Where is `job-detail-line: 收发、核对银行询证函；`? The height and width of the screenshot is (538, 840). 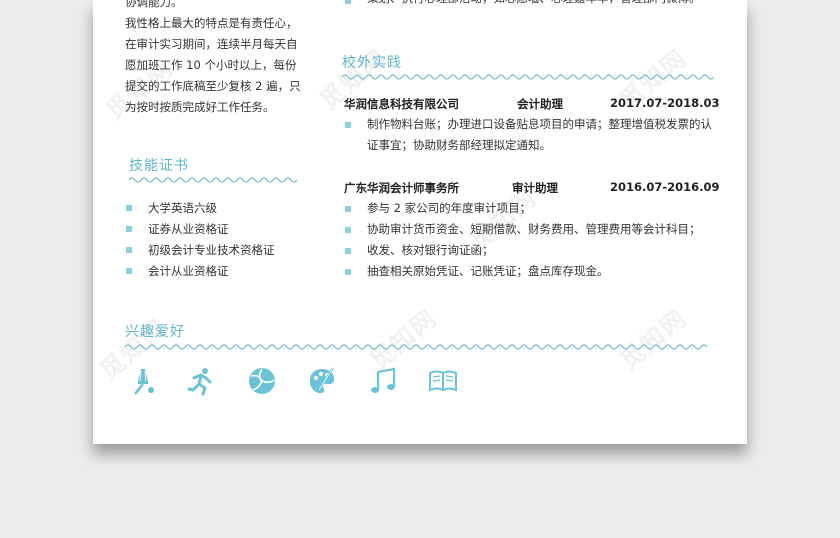
job-detail-line: 收发、核对银行询证函； is located at coordinates (430, 250).